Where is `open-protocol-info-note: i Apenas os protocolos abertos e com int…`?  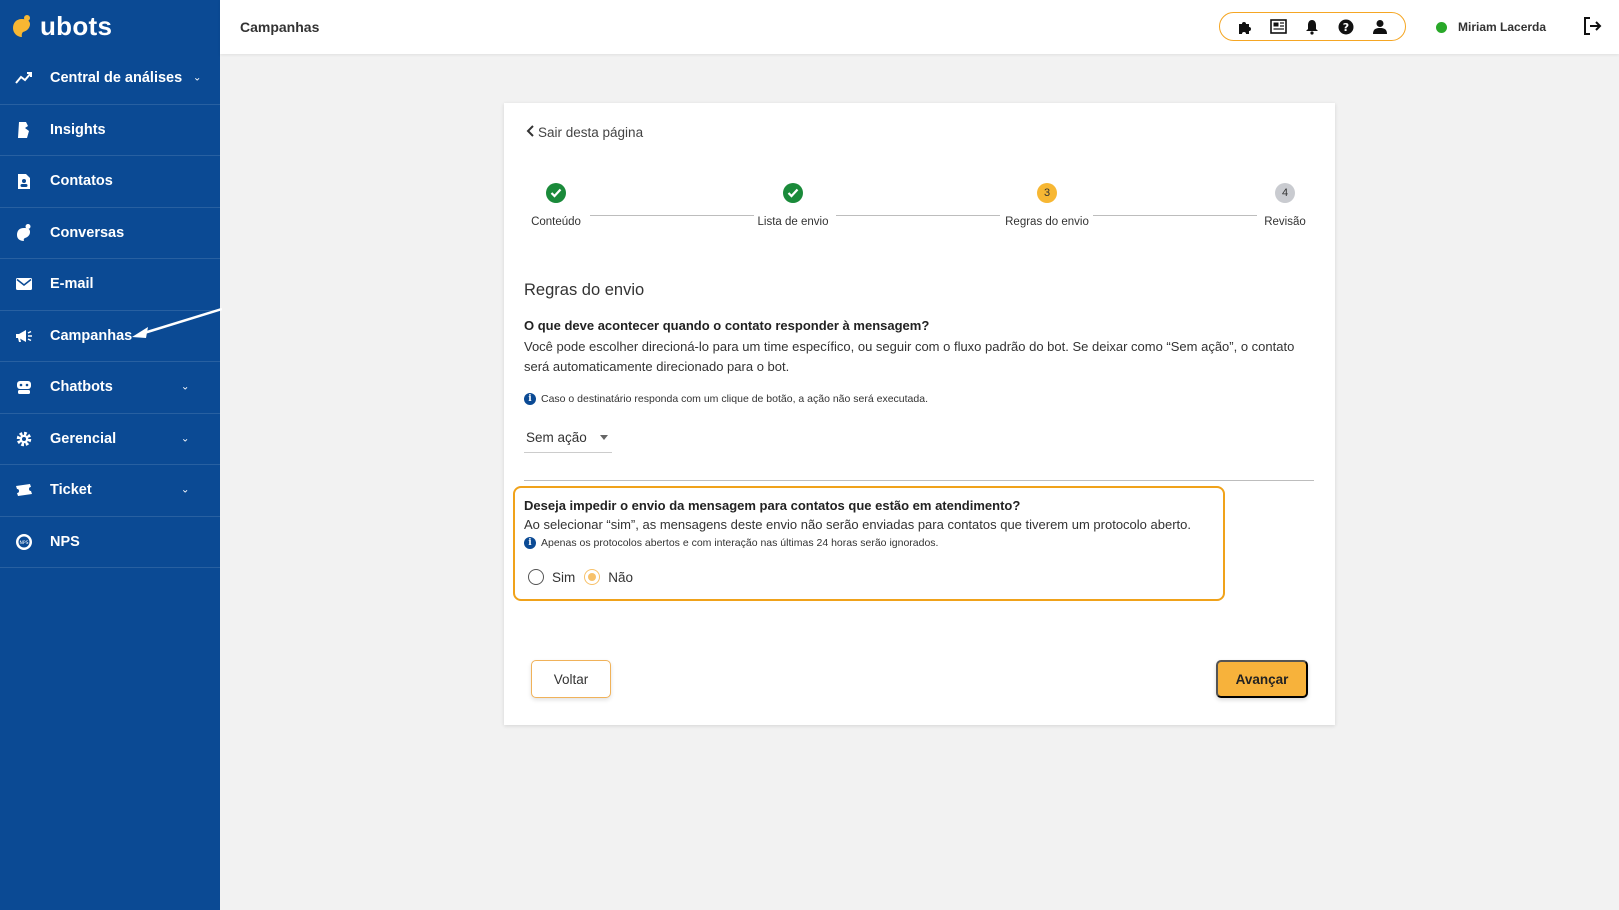 open-protocol-info-note: i Apenas os protocolos abertos e com int… is located at coordinates (731, 543).